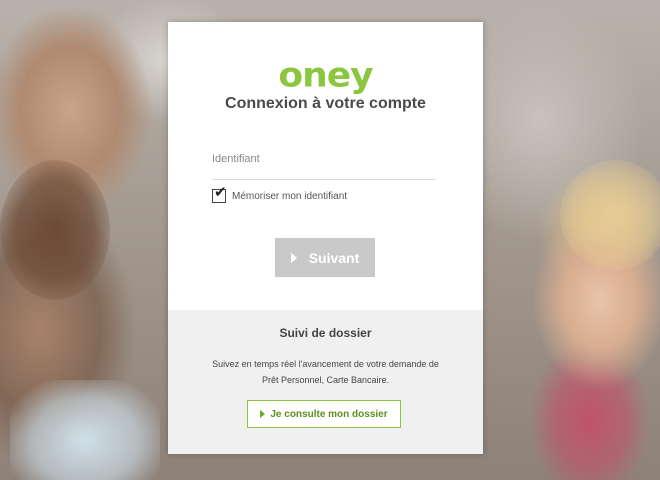 Image resolution: width=660 pixels, height=480 pixels. I want to click on remember-identifier-checkbox-row: ✔ Mémoriser mon identifiant, so click(279, 194).